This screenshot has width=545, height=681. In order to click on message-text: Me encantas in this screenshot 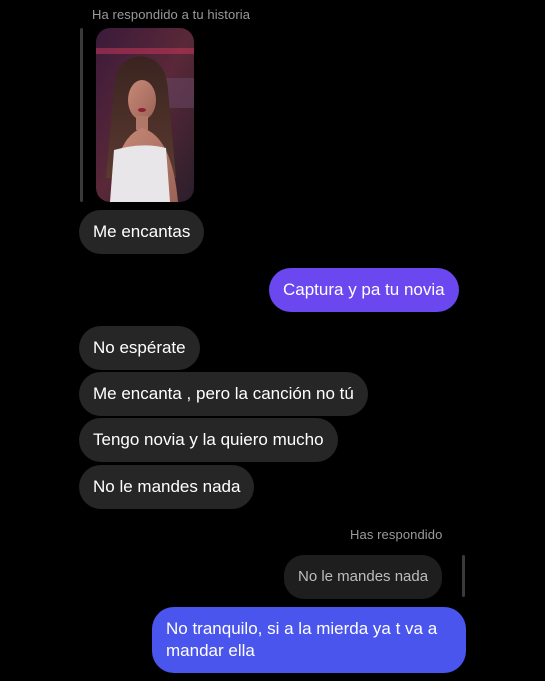, I will do `click(142, 231)`.